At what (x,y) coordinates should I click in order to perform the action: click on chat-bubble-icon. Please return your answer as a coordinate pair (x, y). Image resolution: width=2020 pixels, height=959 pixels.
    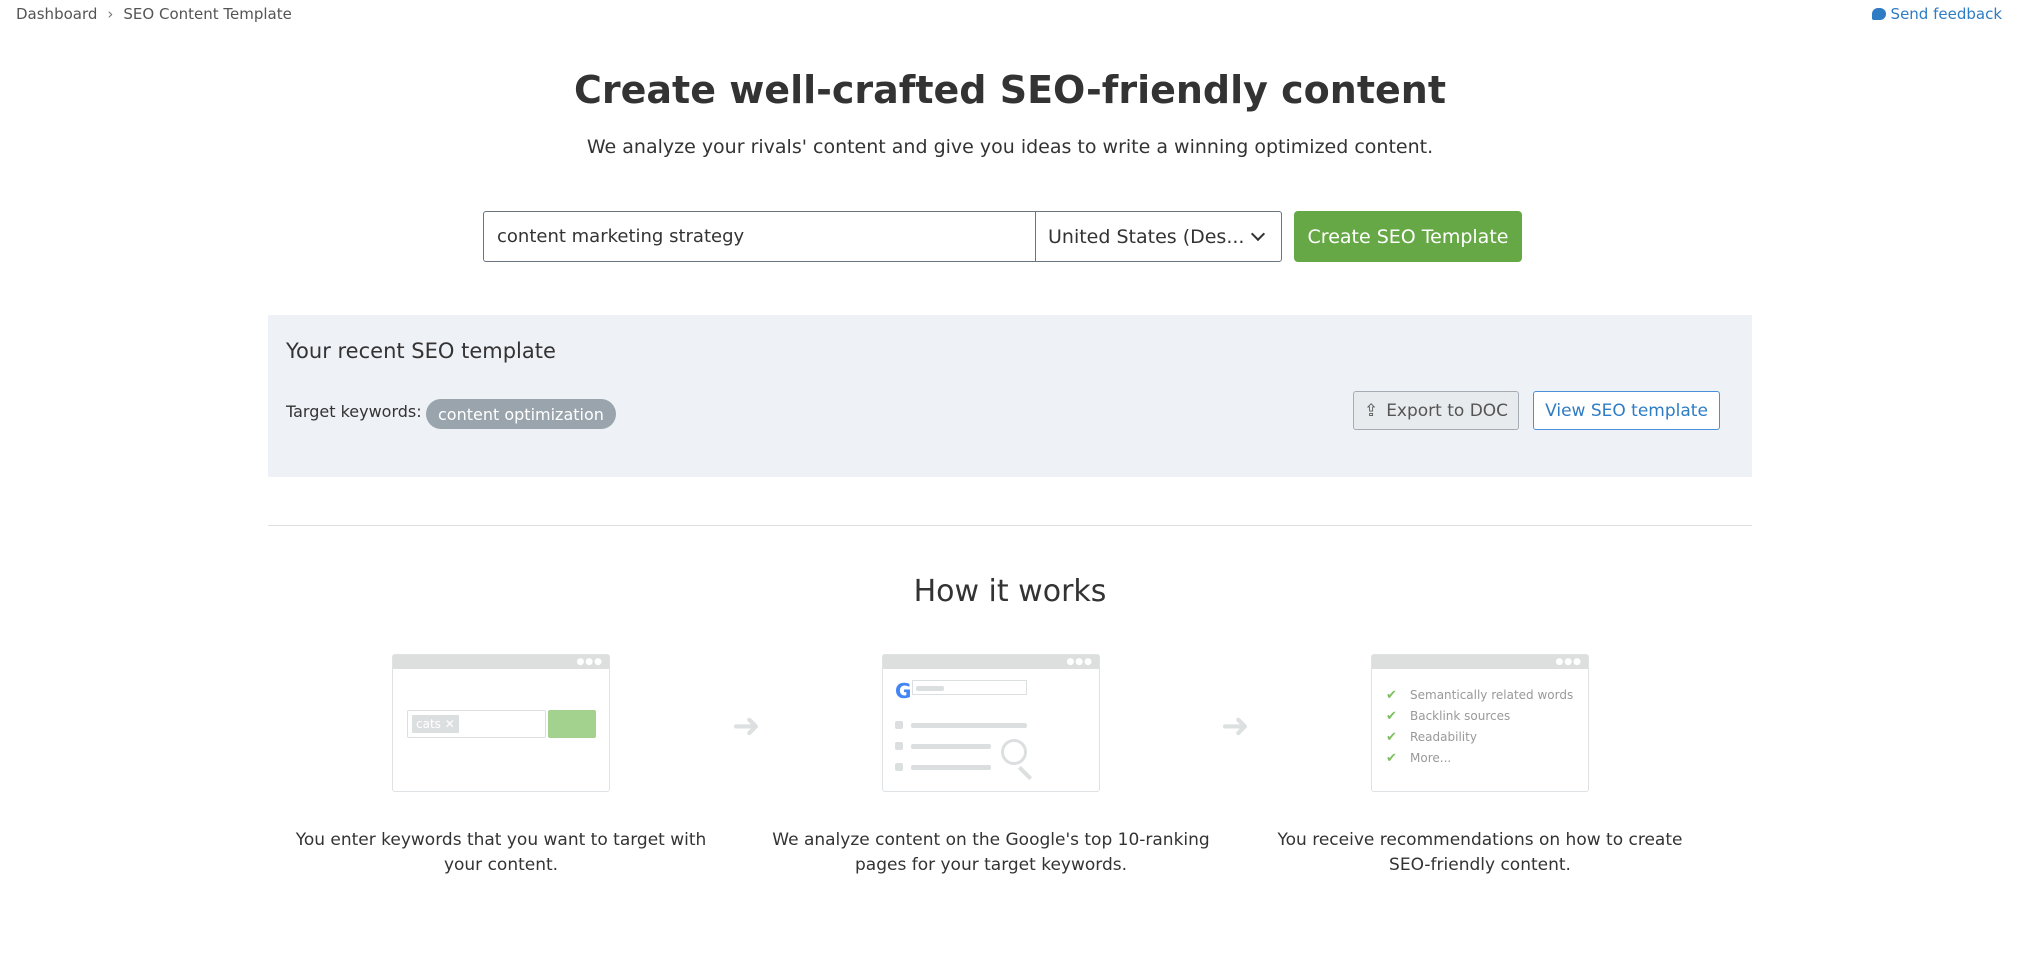
    Looking at the image, I should click on (1878, 14).